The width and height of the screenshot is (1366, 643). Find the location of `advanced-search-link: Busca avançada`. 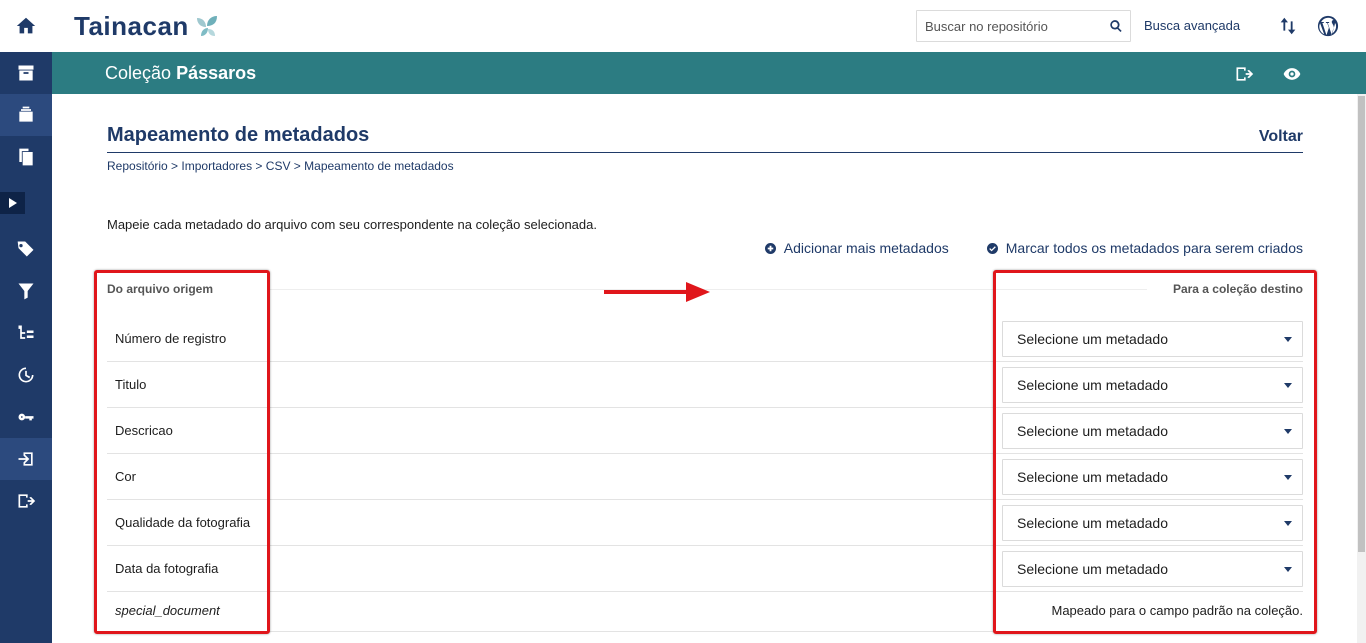

advanced-search-link: Busca avançada is located at coordinates (1192, 25).